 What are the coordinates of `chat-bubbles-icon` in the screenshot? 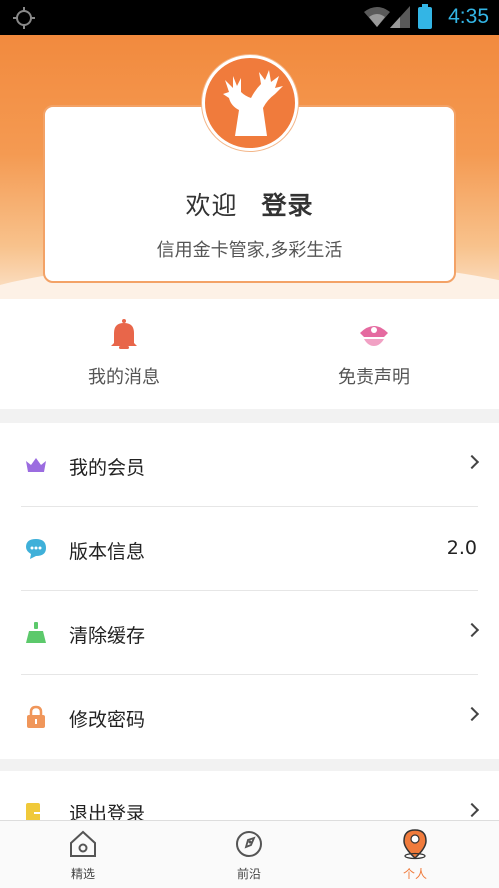 It's located at (36, 549).